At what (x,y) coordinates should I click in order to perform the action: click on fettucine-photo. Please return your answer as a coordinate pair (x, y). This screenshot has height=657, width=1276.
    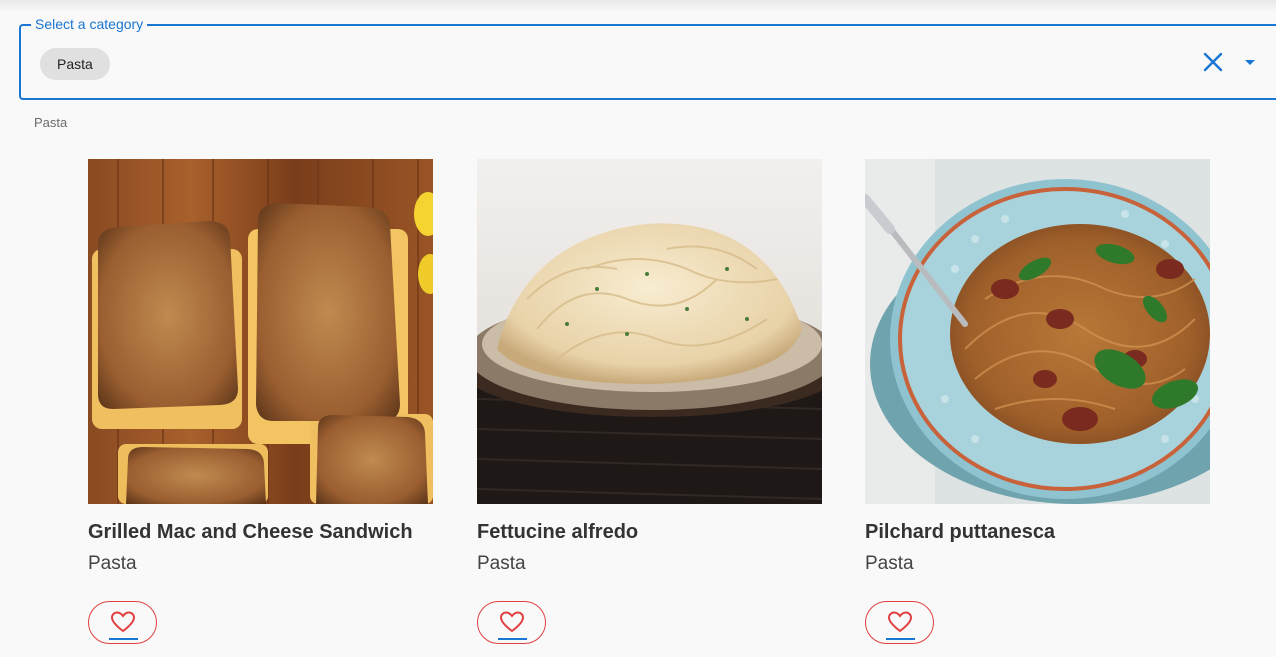
    Looking at the image, I should click on (649, 331).